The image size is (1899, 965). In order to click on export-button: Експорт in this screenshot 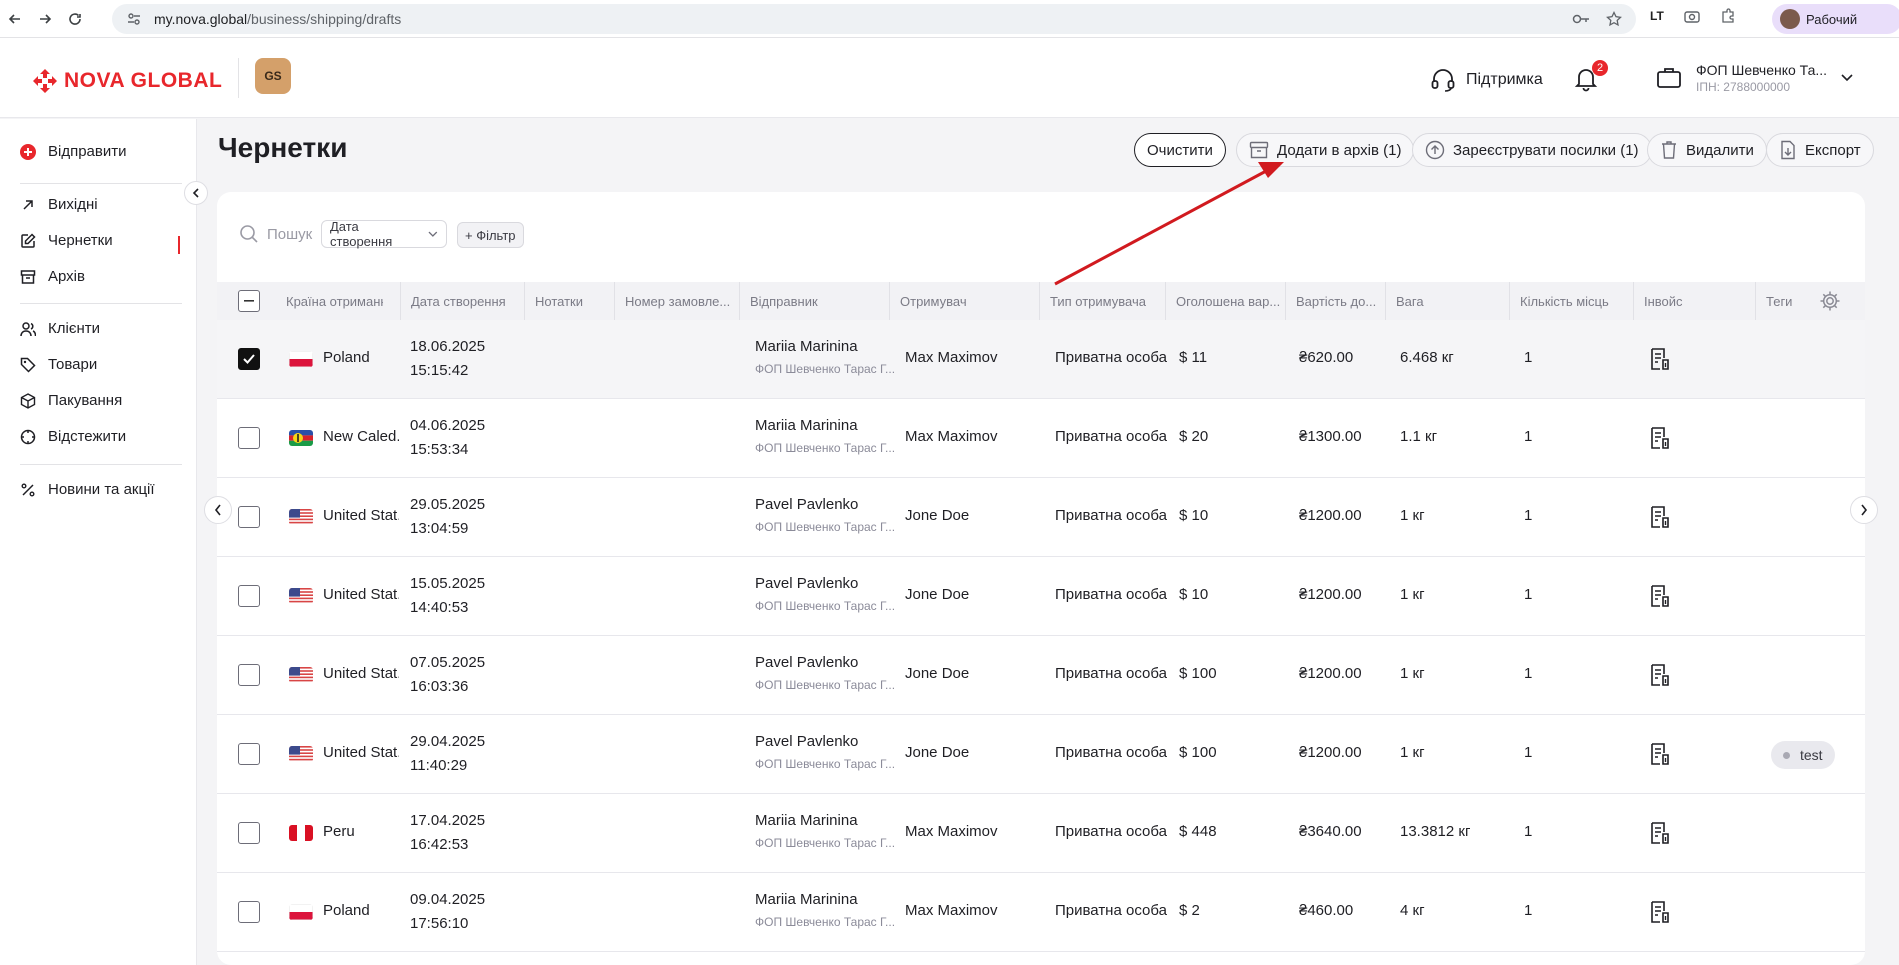, I will do `click(1820, 150)`.